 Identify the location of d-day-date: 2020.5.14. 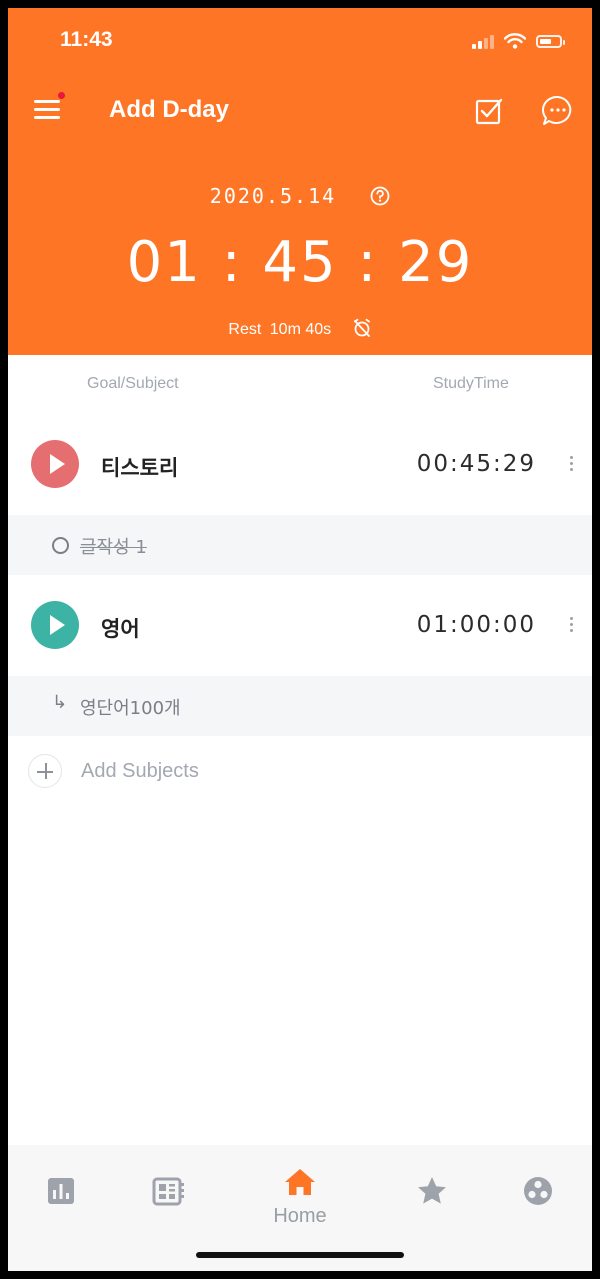
(273, 196).